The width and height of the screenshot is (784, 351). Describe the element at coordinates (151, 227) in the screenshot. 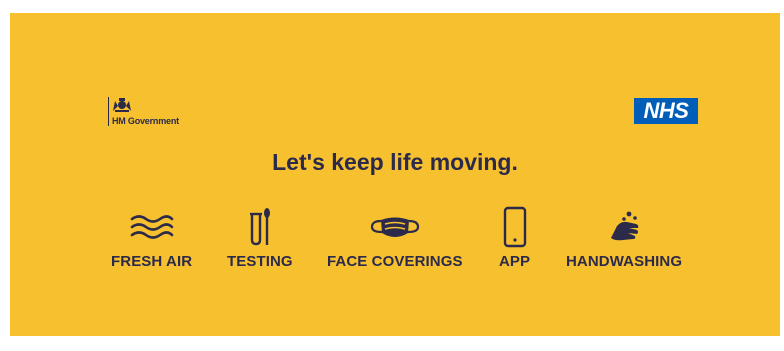

I see `fresh-air-icon` at that location.